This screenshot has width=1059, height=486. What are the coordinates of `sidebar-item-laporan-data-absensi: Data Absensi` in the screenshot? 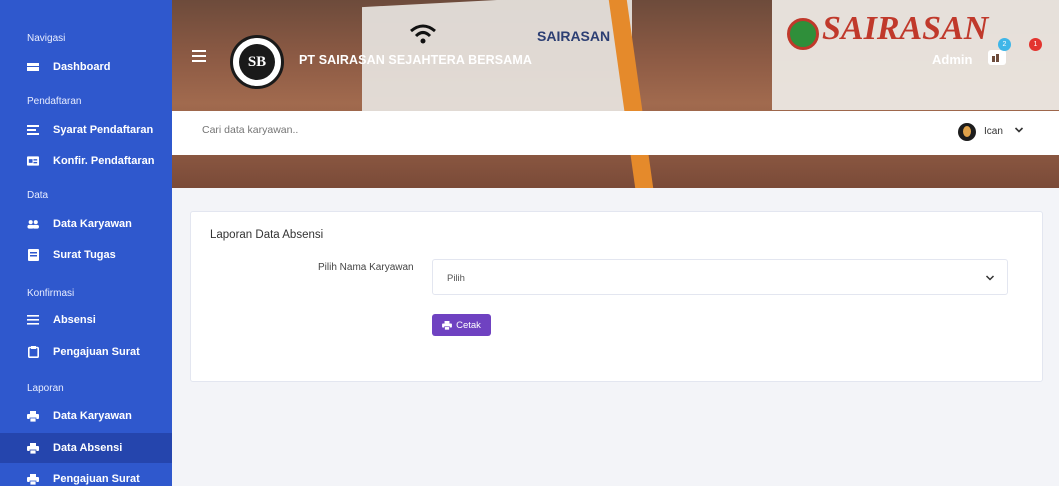 It's located at (86, 448).